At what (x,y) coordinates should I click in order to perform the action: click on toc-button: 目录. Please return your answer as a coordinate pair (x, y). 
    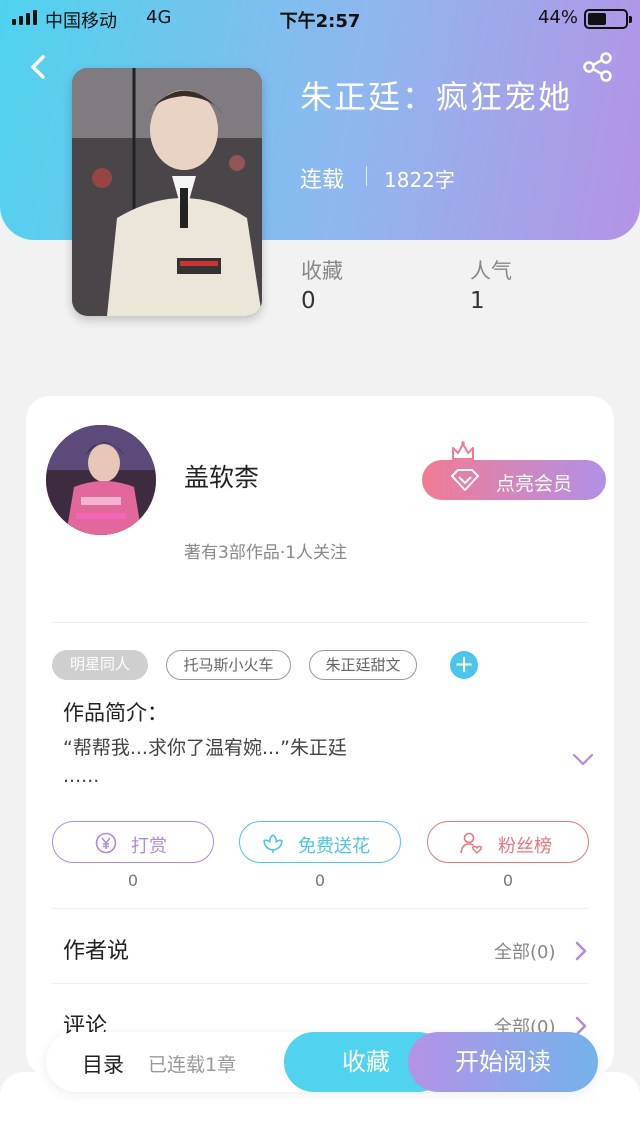
    Looking at the image, I should click on (103, 1064).